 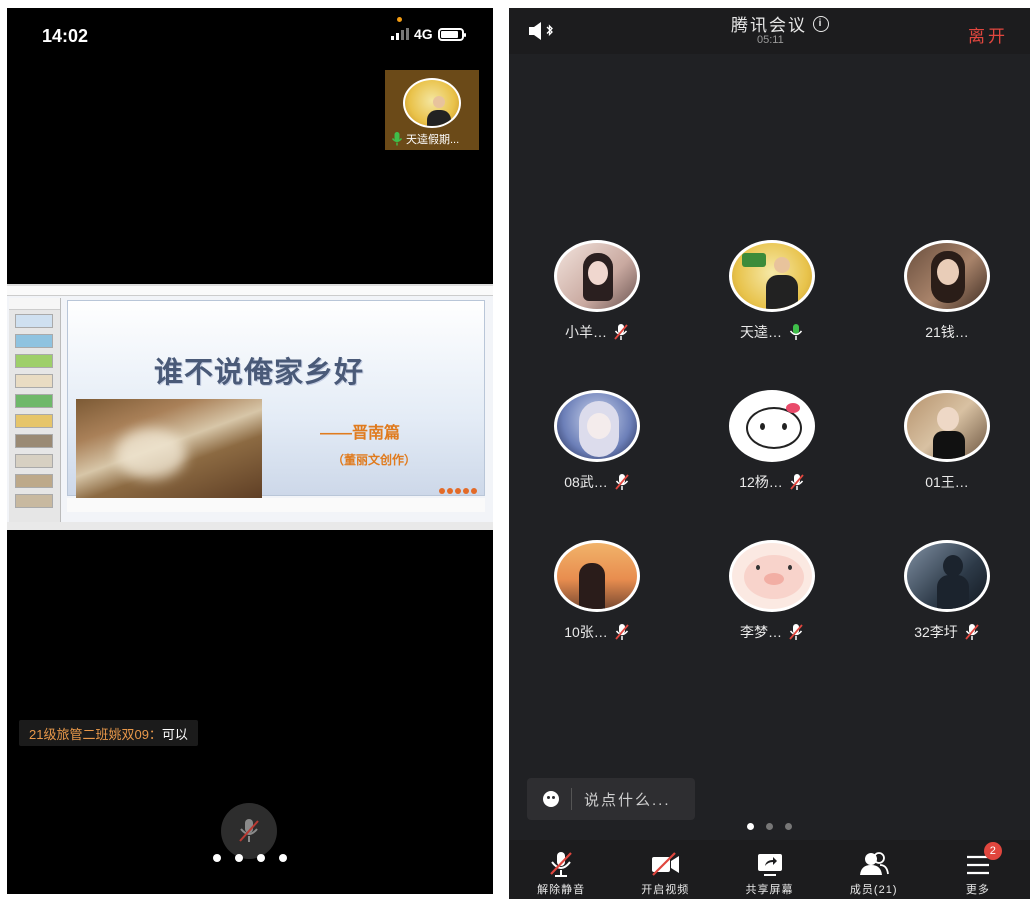 What do you see at coordinates (769, 25) in the screenshot?
I see `meeting-title-text: 腾讯会议` at bounding box center [769, 25].